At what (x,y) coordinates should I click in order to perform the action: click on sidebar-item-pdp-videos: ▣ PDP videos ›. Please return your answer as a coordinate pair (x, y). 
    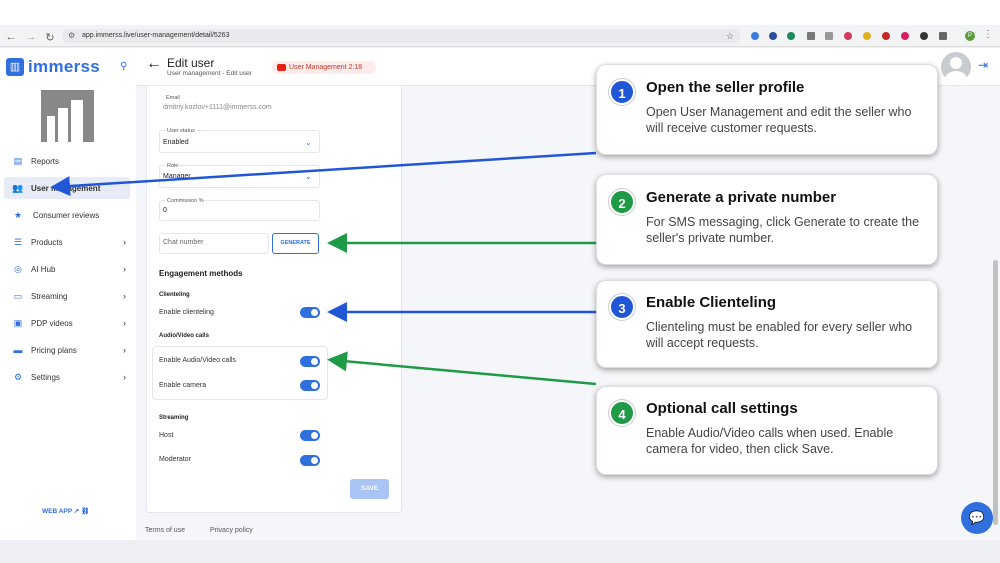
    Looking at the image, I should click on (68, 323).